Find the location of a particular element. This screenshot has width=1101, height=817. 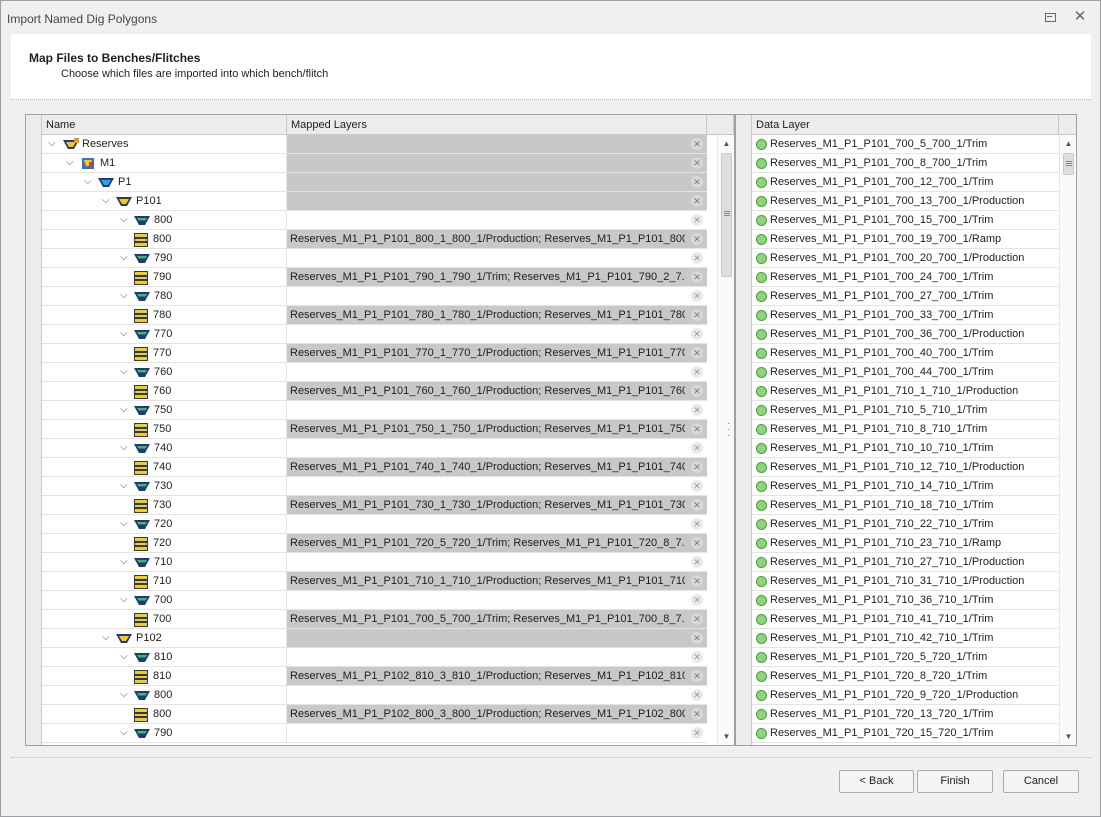

name-cell: 730 is located at coordinates (164, 505).